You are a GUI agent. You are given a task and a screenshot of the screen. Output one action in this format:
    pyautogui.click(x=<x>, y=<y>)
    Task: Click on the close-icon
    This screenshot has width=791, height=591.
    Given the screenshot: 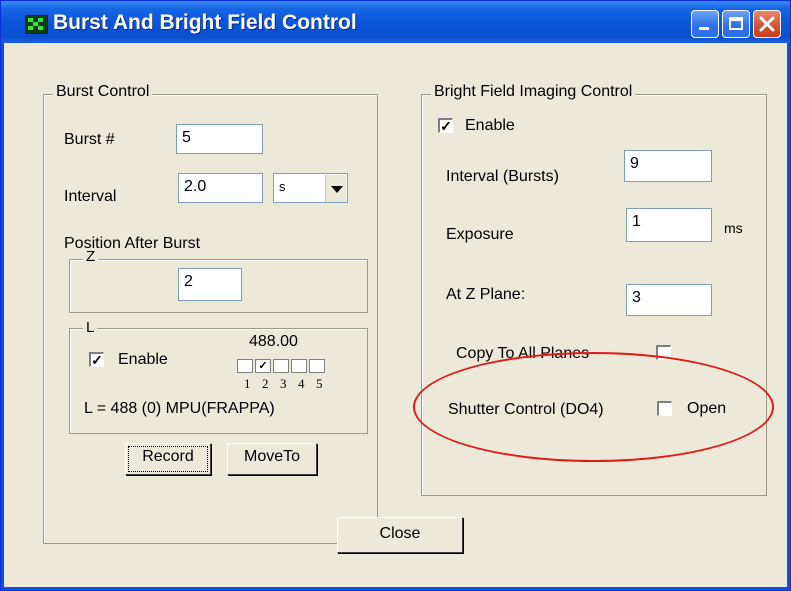 What is the action you would take?
    pyautogui.click(x=767, y=24)
    